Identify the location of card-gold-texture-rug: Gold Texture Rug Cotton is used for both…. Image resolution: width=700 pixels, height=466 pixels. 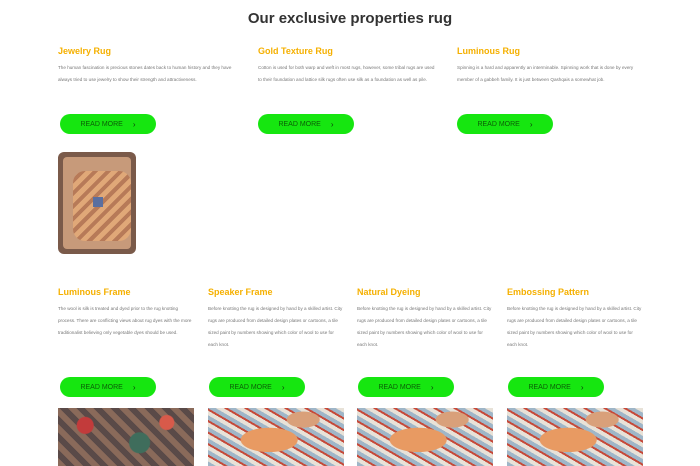
(347, 66).